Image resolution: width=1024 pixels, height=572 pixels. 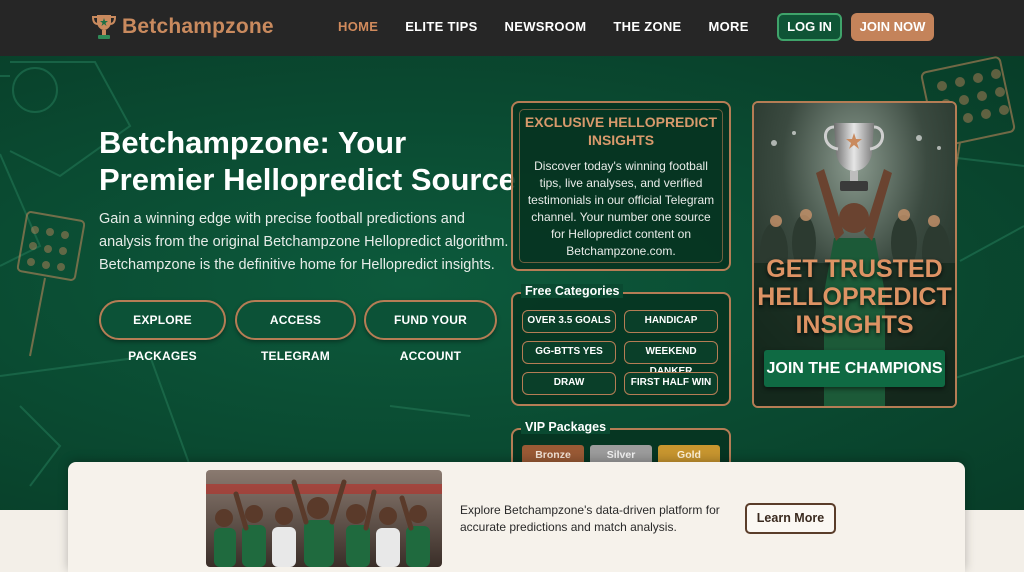 I want to click on exclusive-title-line1: EXCLUSIVE HELLOPREDICT, so click(x=621, y=122).